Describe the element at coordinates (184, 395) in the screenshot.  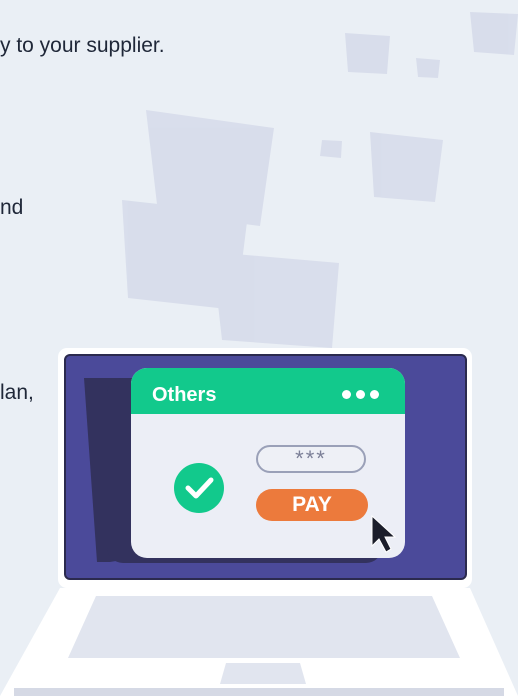
I see `payment-window-title: Others` at that location.